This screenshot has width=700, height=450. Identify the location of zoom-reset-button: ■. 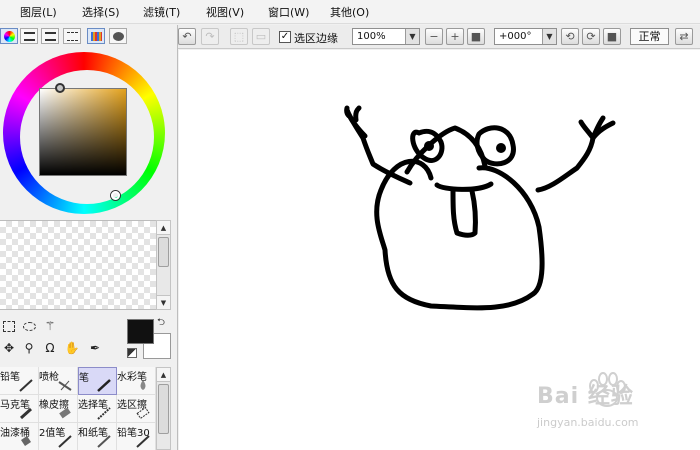
(476, 36).